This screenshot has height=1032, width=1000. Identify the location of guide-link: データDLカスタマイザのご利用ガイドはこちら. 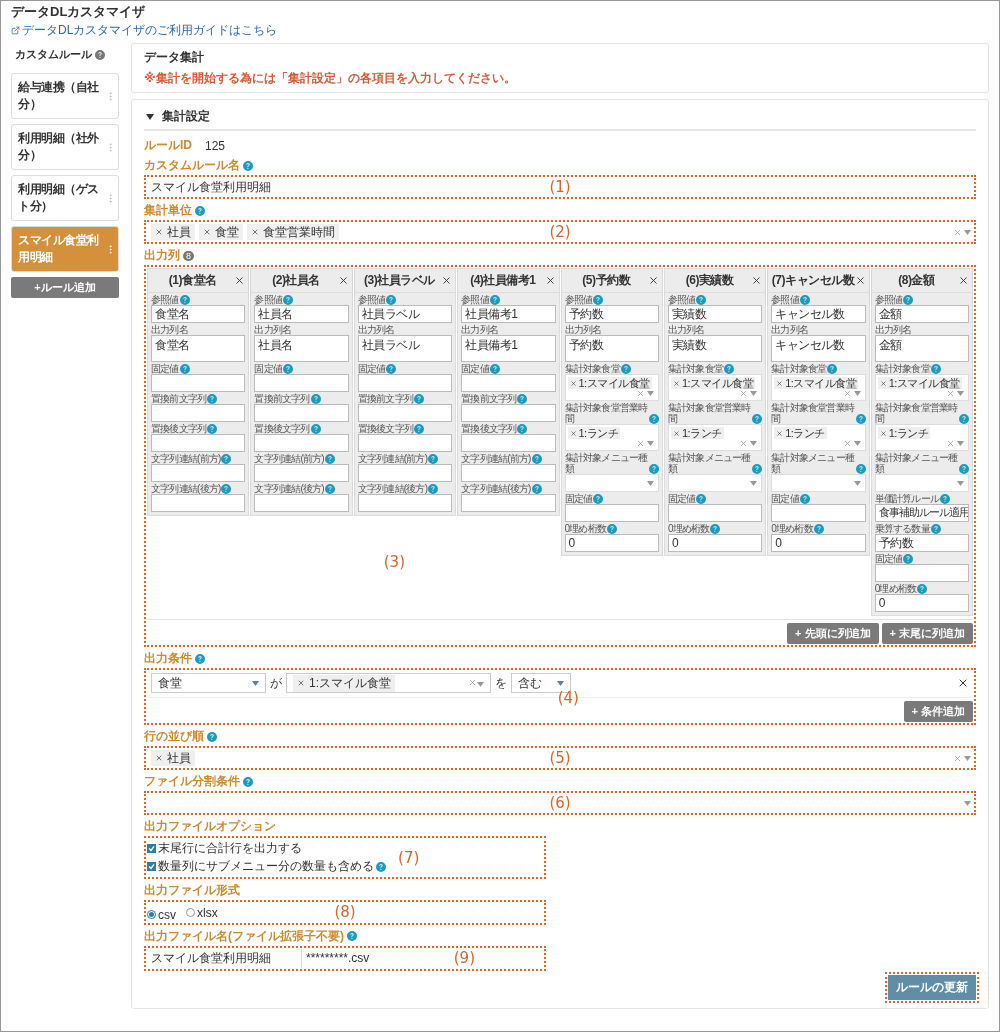
(144, 30).